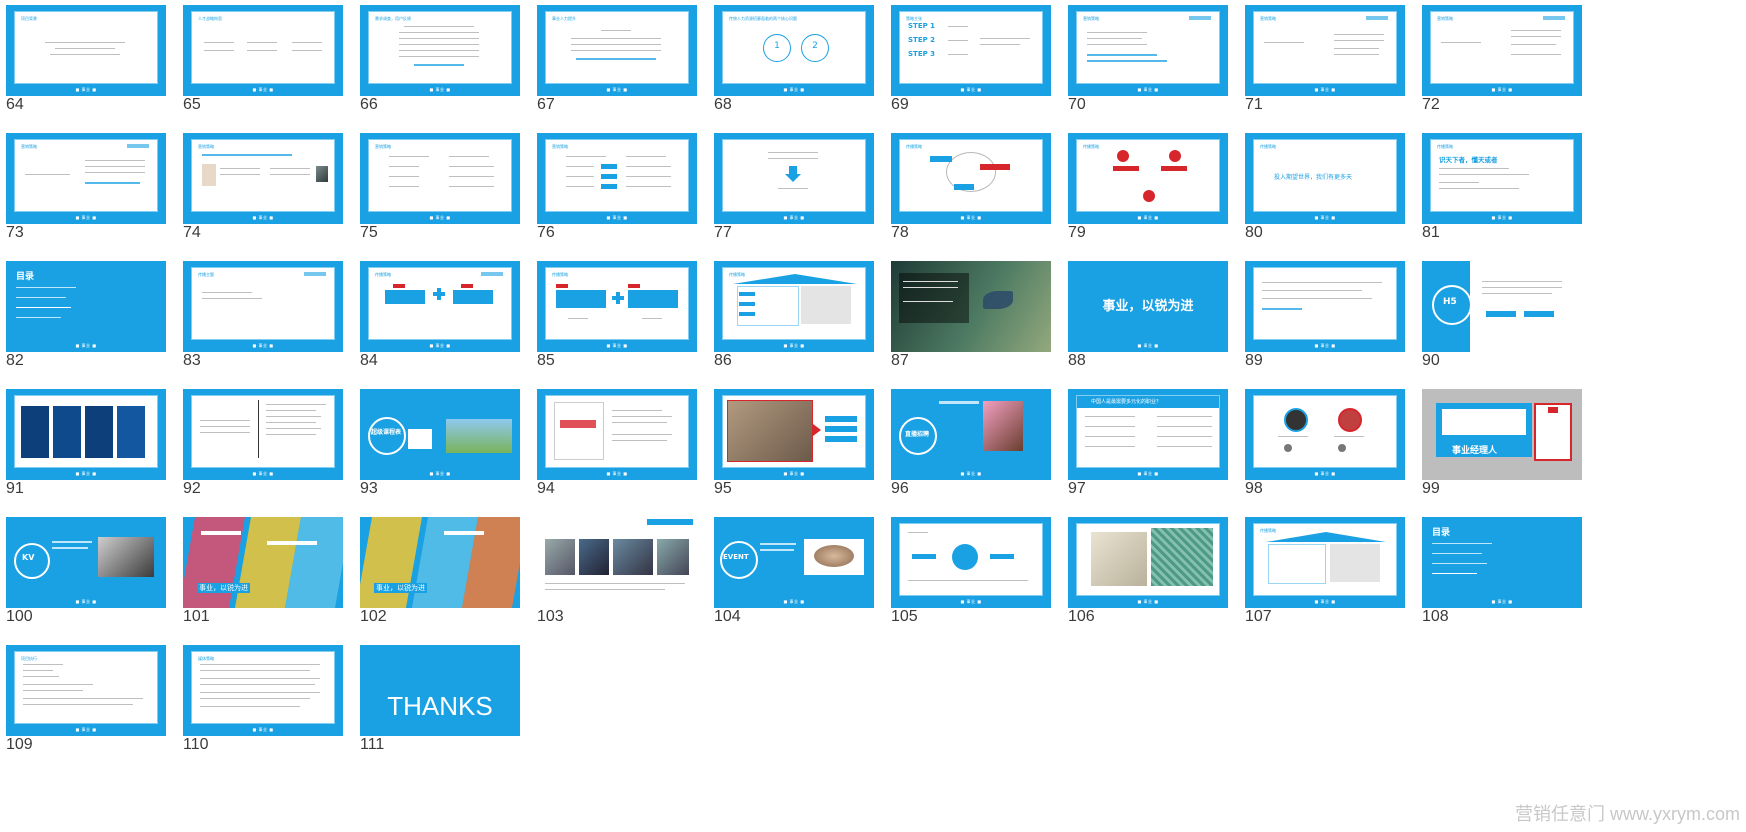  What do you see at coordinates (971, 50) in the screenshot?
I see `slide-thumbnail: 策略主张 STEP 1 STEP 2 STEP 3 ■ 事业 ■` at bounding box center [971, 50].